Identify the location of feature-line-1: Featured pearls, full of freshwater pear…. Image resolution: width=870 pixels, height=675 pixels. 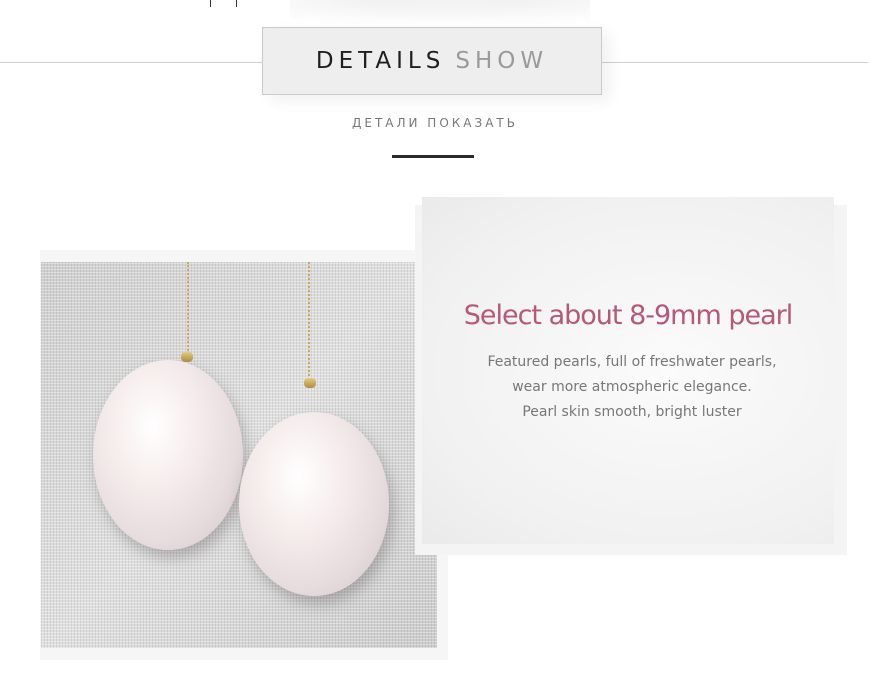
(632, 362).